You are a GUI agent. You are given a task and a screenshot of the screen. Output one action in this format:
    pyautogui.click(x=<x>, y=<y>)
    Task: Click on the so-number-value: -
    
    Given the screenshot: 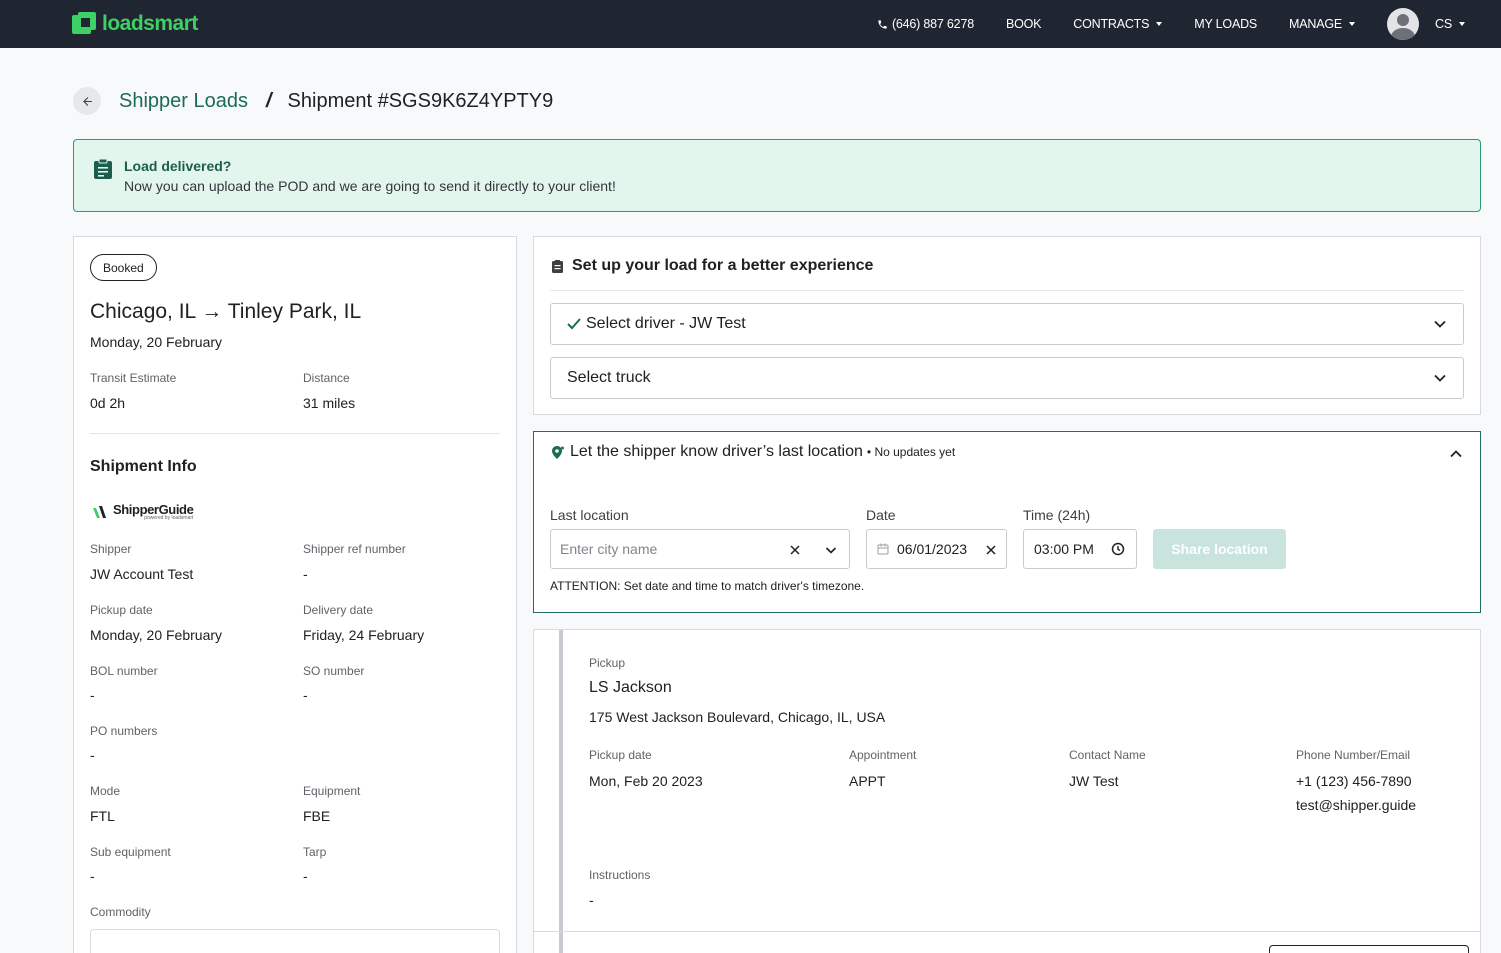 What is the action you would take?
    pyautogui.click(x=305, y=695)
    